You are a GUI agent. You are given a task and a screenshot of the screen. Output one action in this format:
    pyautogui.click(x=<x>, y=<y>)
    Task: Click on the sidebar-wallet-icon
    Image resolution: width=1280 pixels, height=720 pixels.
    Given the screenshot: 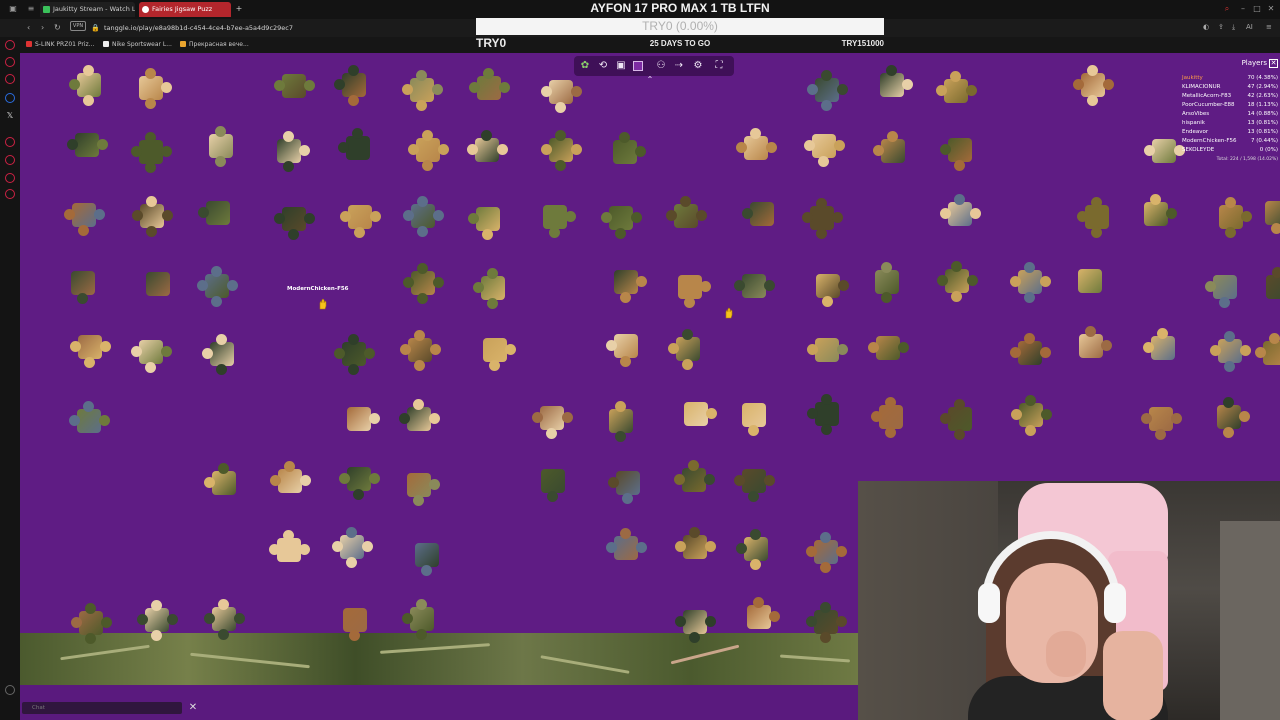 What is the action you would take?
    pyautogui.click(x=10, y=160)
    